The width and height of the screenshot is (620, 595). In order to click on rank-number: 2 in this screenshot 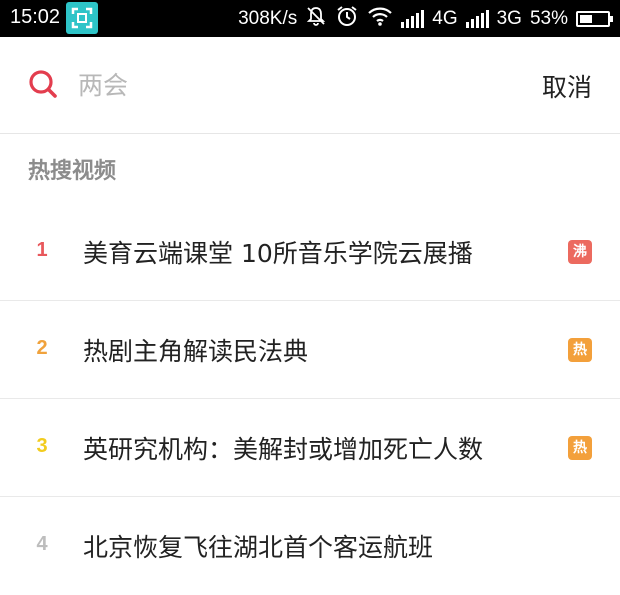, I will do `click(42, 348)`.